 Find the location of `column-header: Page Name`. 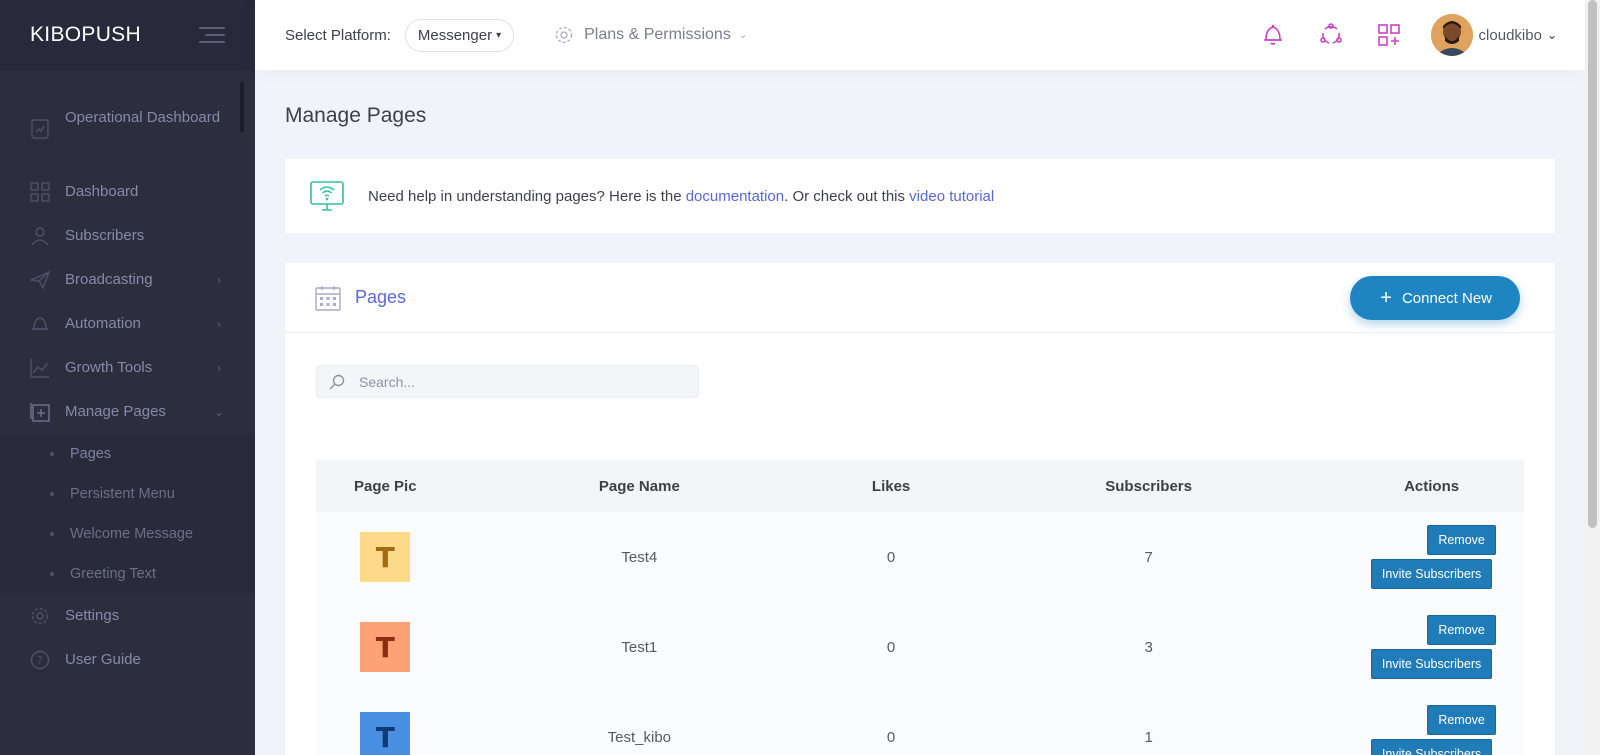

column-header: Page Name is located at coordinates (640, 486).